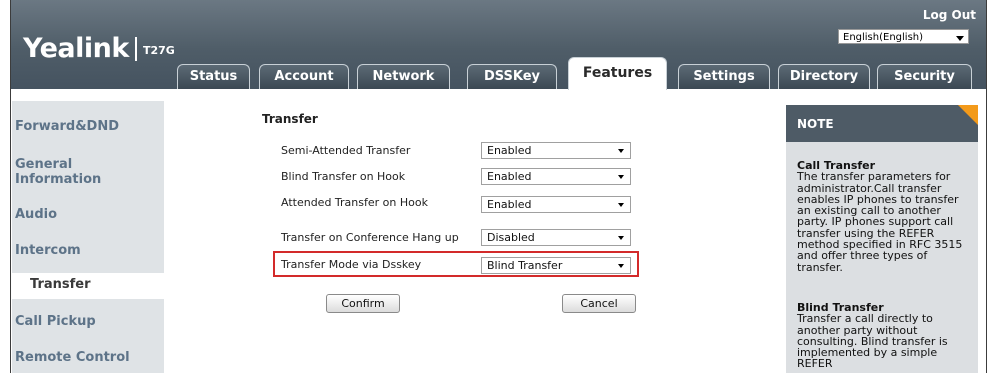  Describe the element at coordinates (556, 204) in the screenshot. I see `attended-transfer-on-hook-select: Enabled` at that location.